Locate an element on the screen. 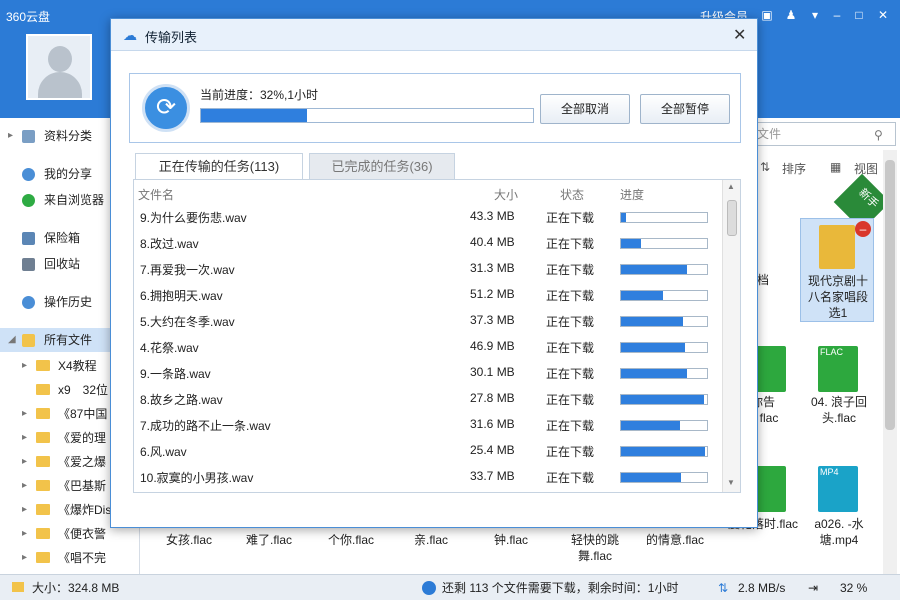  tab-completed: 已完成的任务(36) is located at coordinates (382, 167).